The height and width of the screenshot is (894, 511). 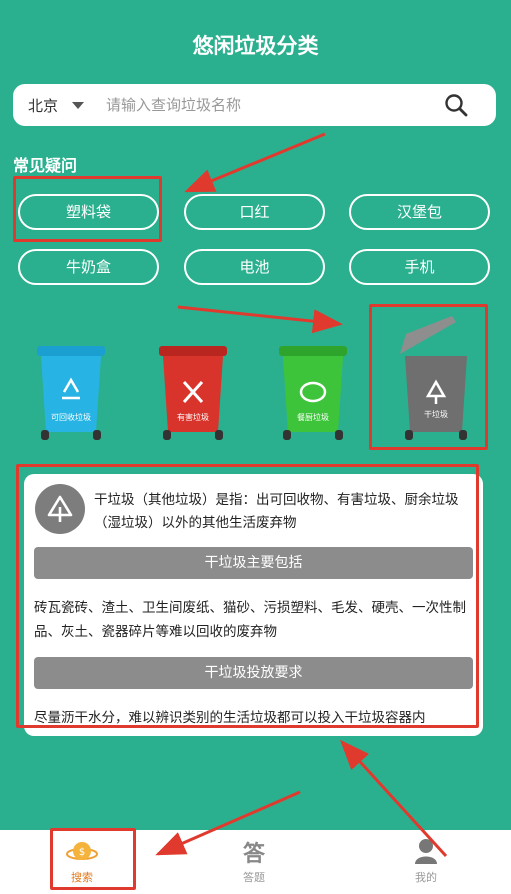 I want to click on user-icon, so click(x=426, y=851).